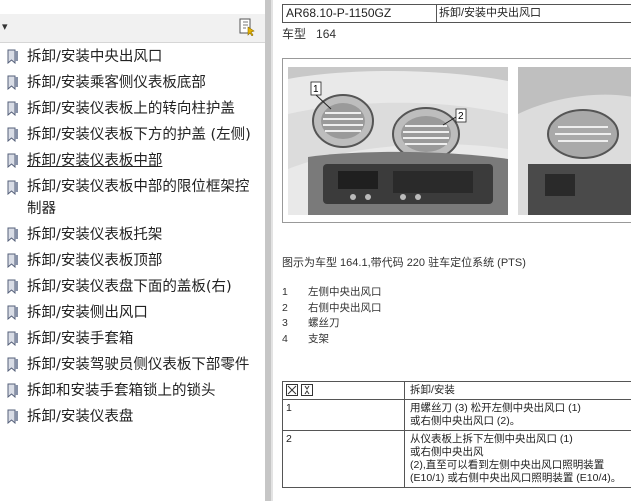  Describe the element at coordinates (316, 89) in the screenshot. I see `callout-1: 1` at that location.